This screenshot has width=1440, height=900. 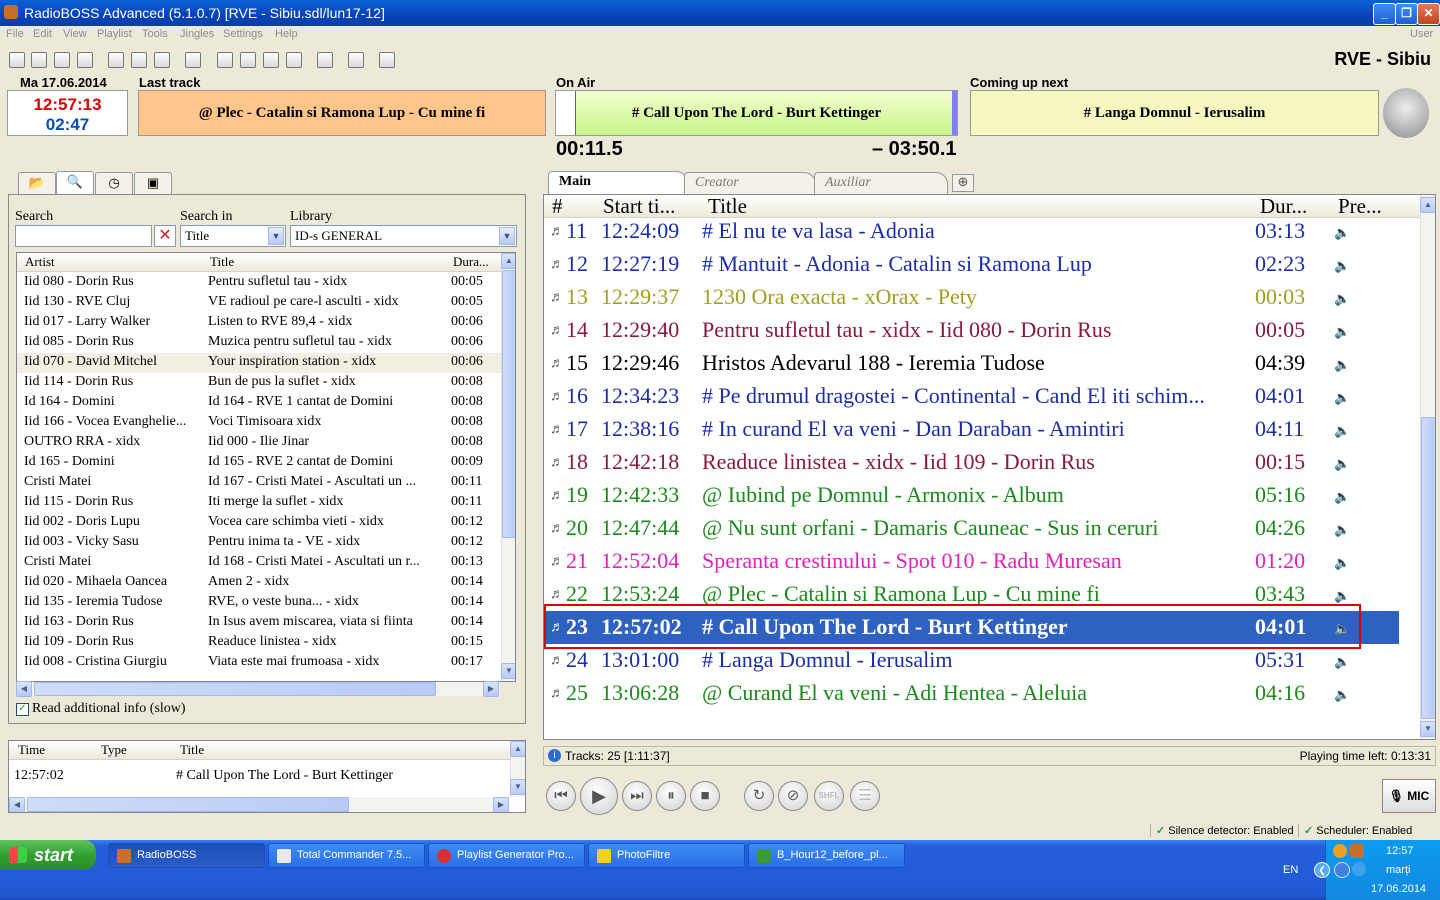 What do you see at coordinates (1406, 14) in the screenshot?
I see `maximize-button: ❐` at bounding box center [1406, 14].